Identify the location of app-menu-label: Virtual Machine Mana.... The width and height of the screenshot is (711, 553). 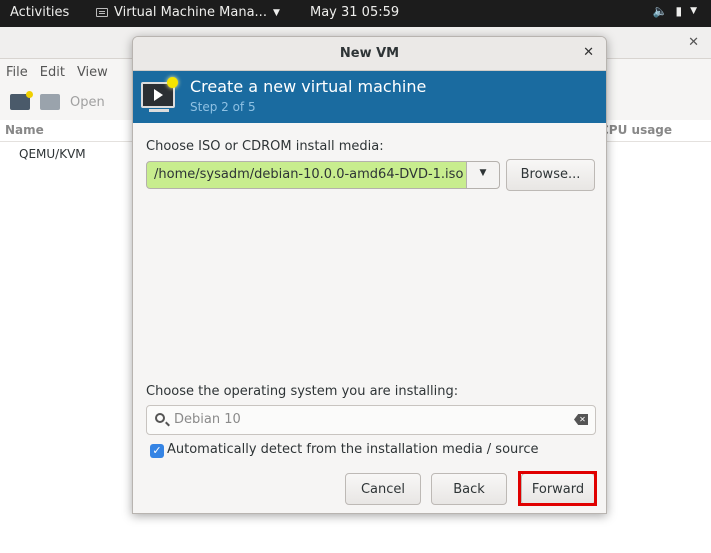
(190, 12).